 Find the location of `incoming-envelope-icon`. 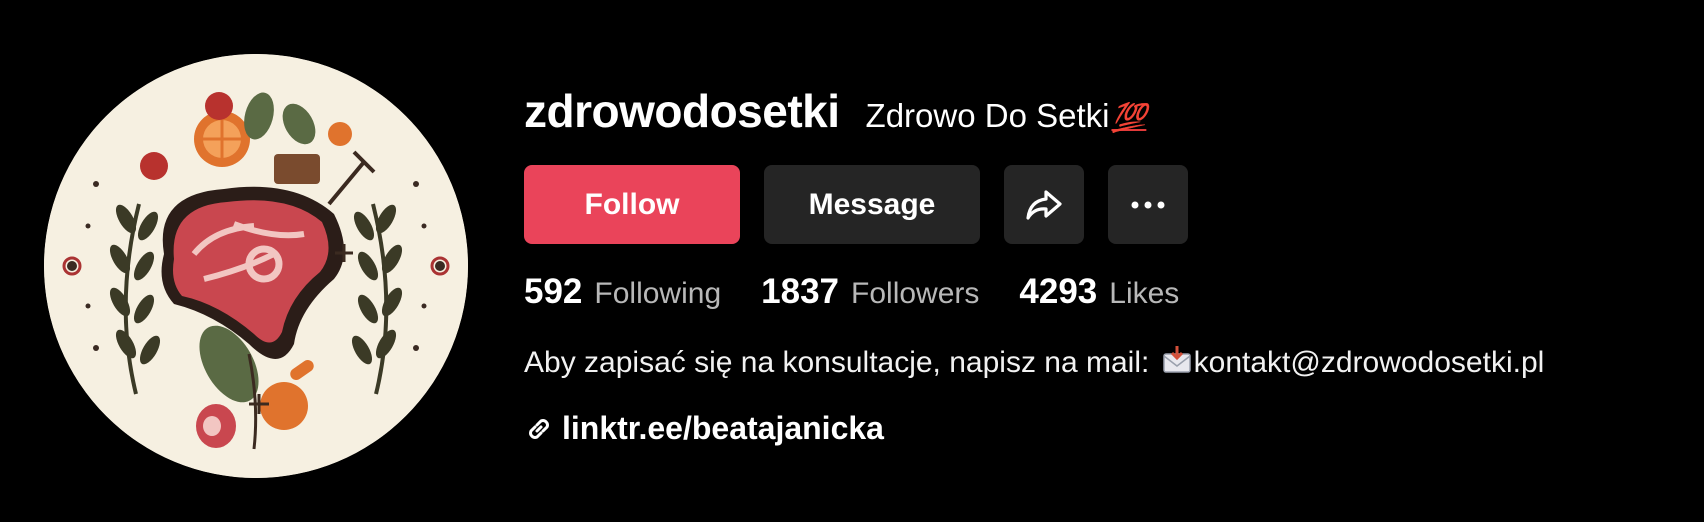

incoming-envelope-icon is located at coordinates (1177, 363).